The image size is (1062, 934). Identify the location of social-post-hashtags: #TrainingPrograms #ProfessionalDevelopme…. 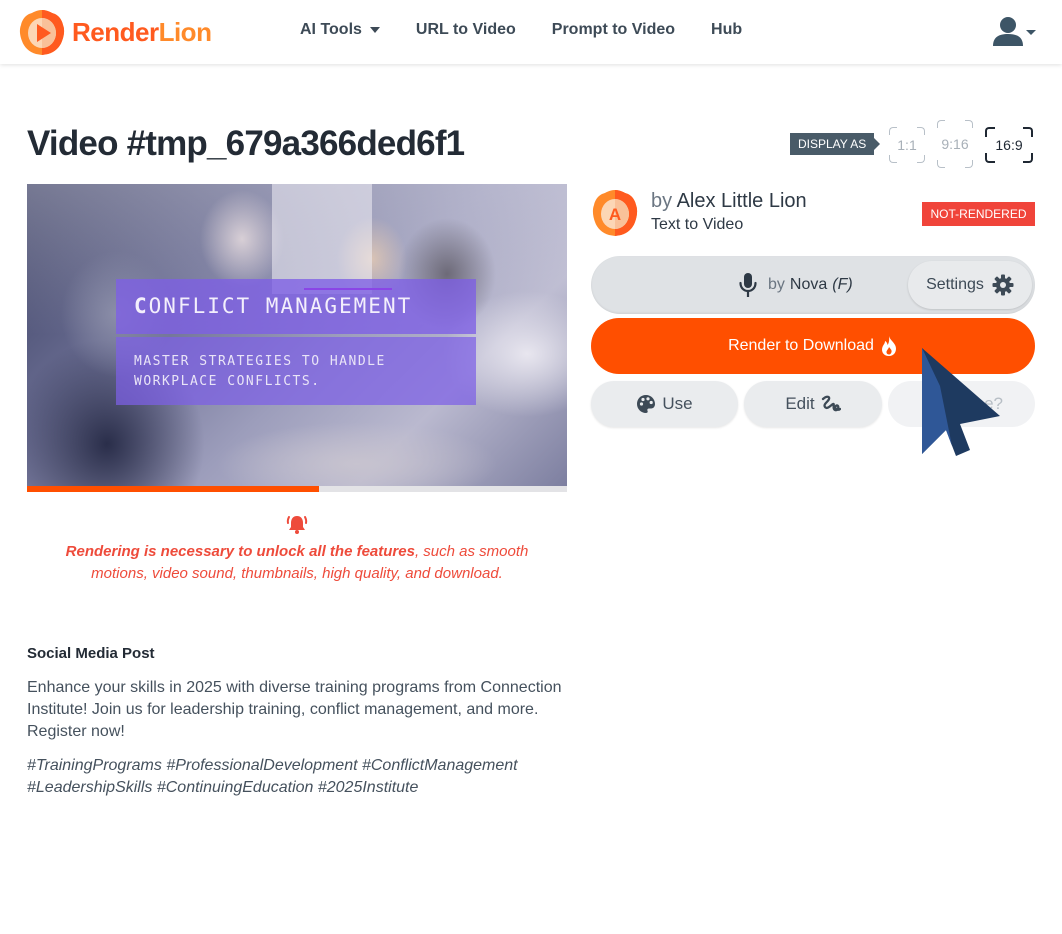
(272, 776).